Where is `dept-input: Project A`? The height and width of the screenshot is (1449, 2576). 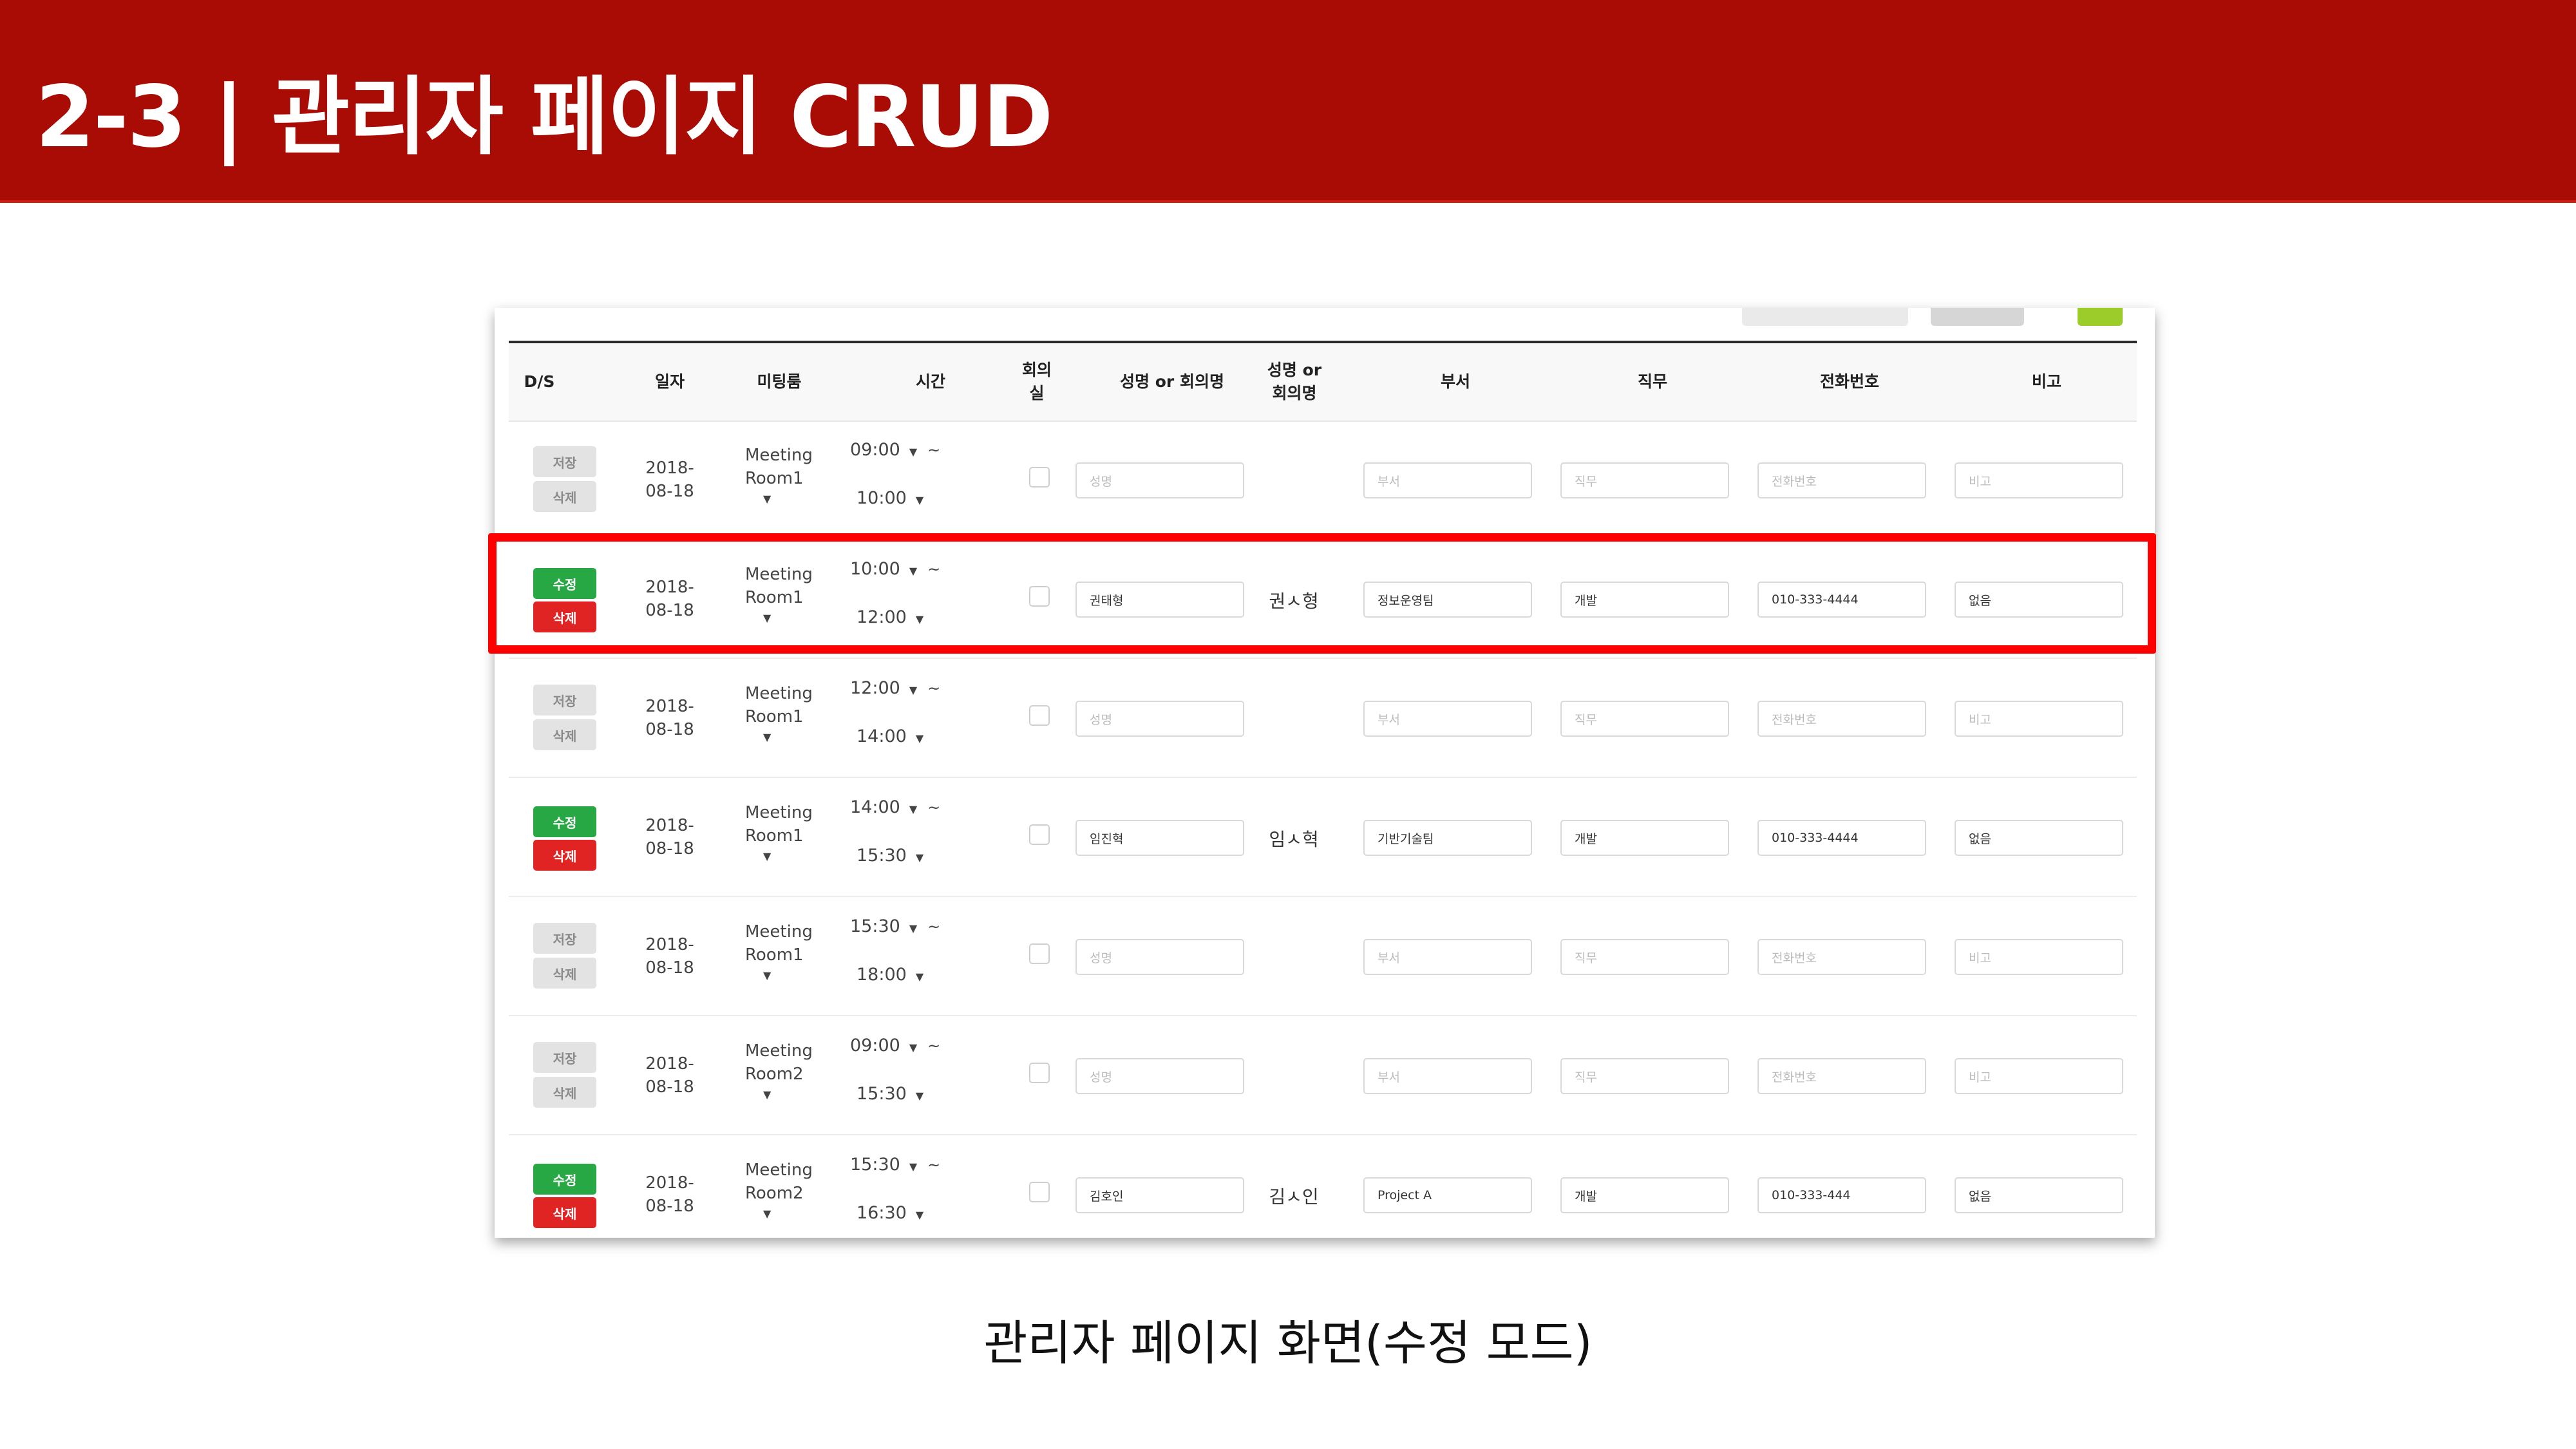
dept-input: Project A is located at coordinates (1448, 1195).